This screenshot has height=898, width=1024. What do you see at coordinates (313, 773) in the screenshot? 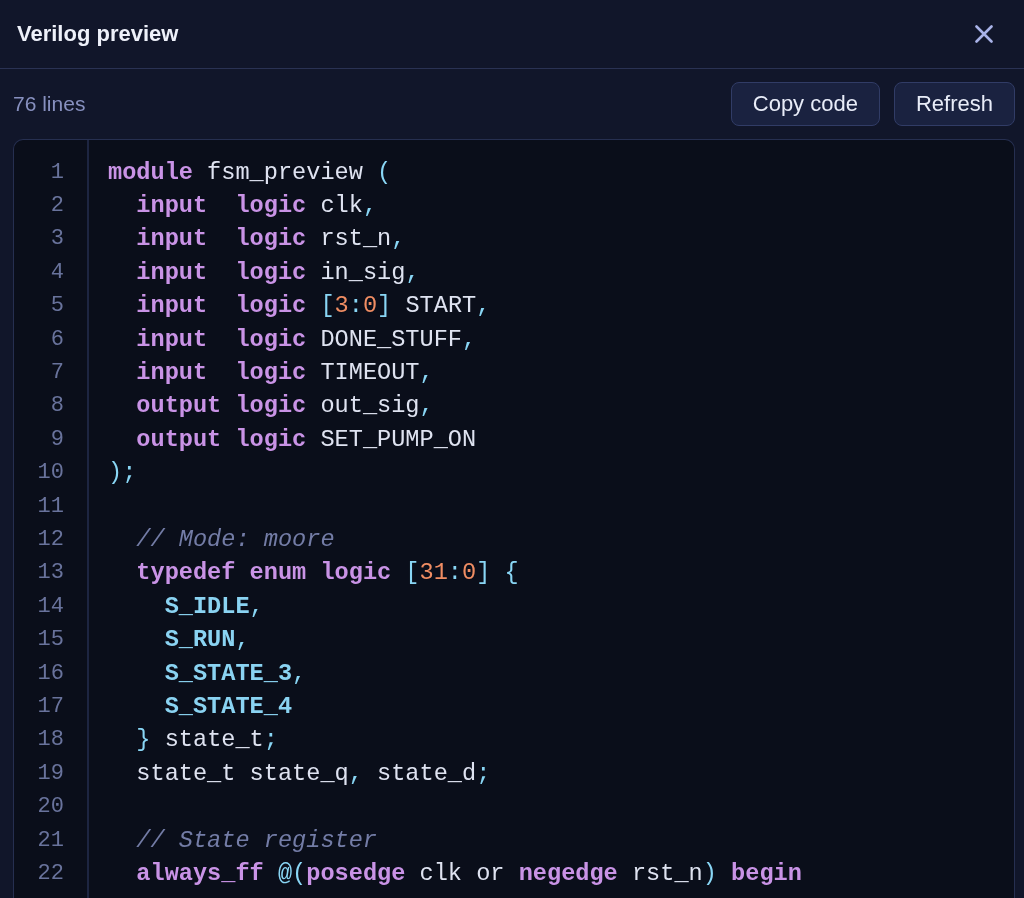
I see `code-line: state_t state_q, state_d;` at bounding box center [313, 773].